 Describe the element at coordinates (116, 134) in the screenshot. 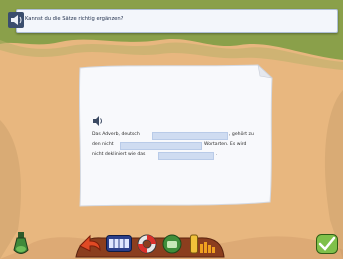

I see `line-text: Das Adverb, deutsch` at that location.